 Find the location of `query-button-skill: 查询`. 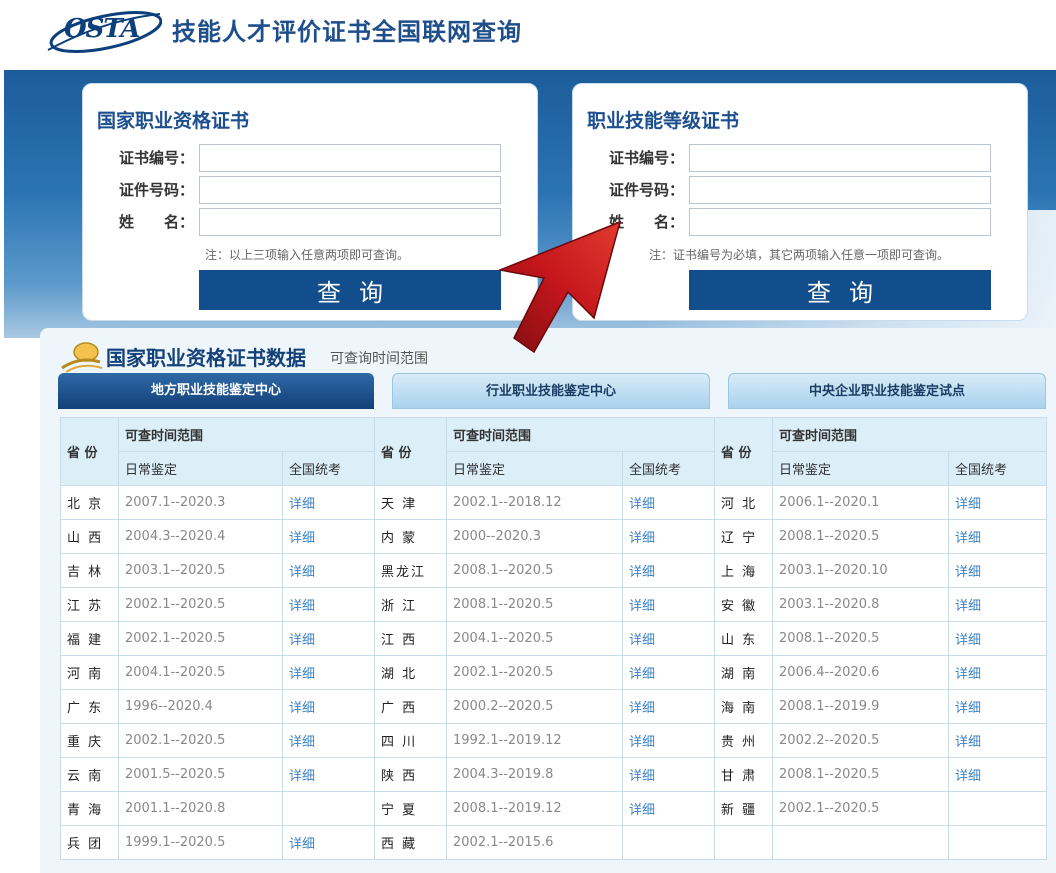

query-button-skill: 查询 is located at coordinates (840, 290).